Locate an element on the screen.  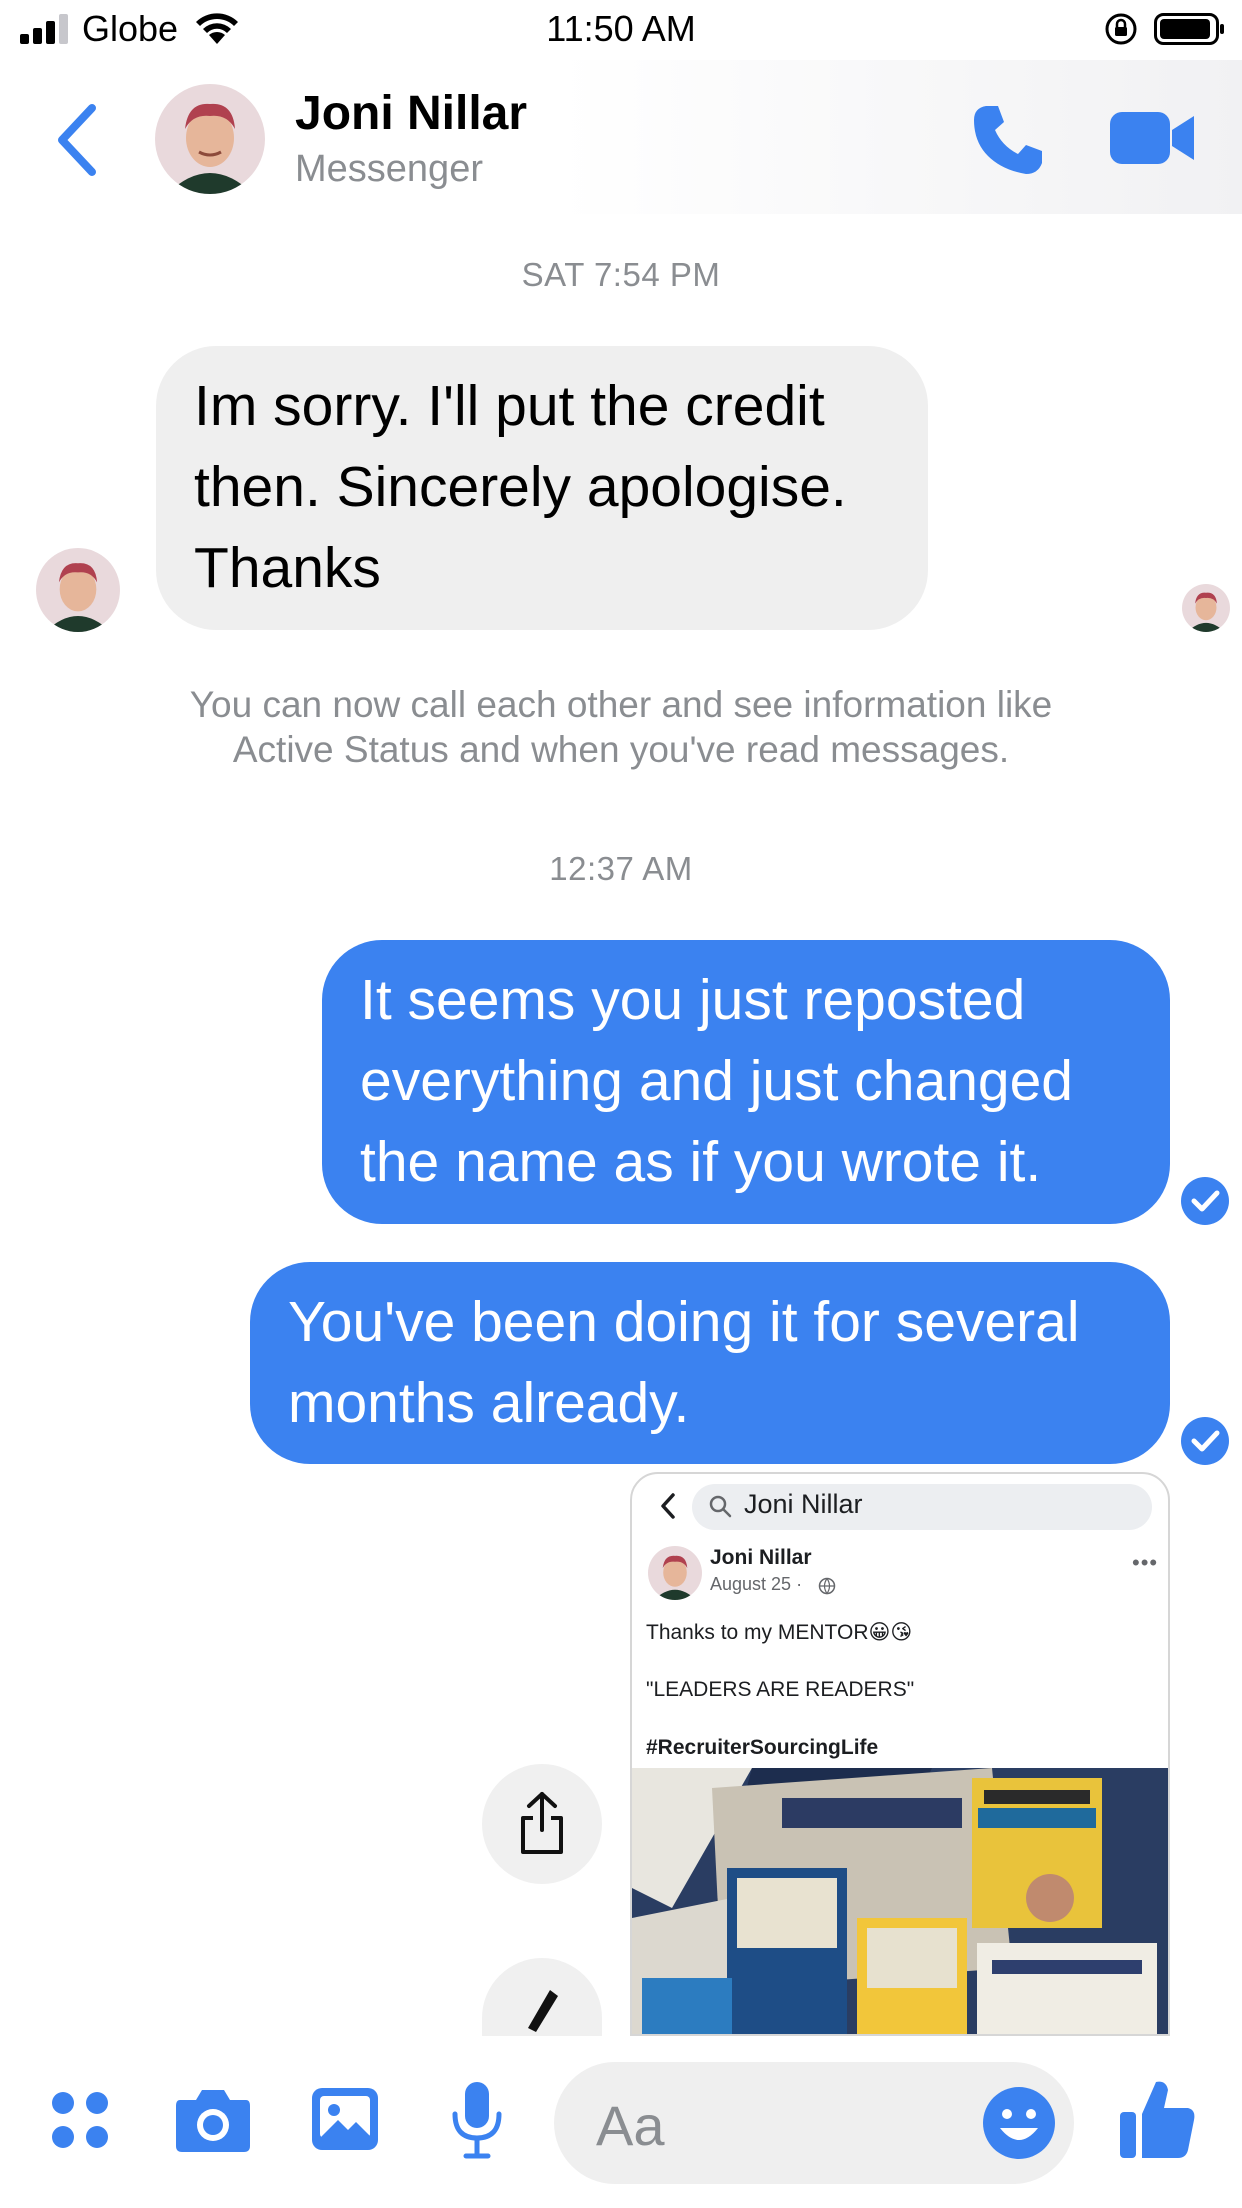
camera-icon is located at coordinates (213, 2119).